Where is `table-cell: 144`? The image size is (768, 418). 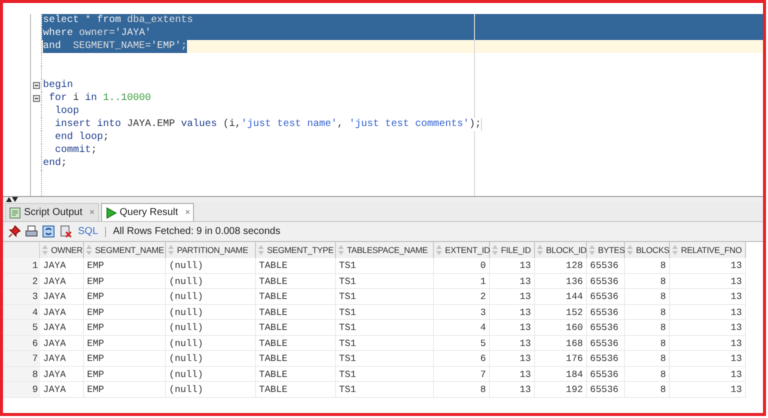
table-cell: 144 is located at coordinates (561, 296).